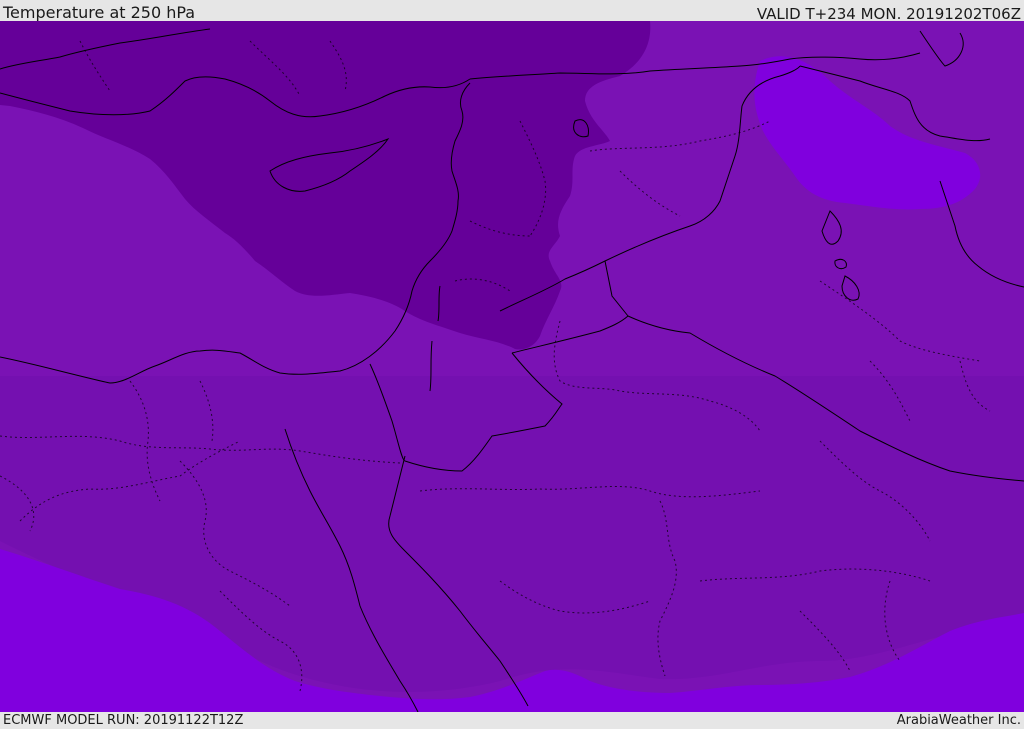  I want to click on map-title: Temperature at 250 hPa, so click(99, 12).